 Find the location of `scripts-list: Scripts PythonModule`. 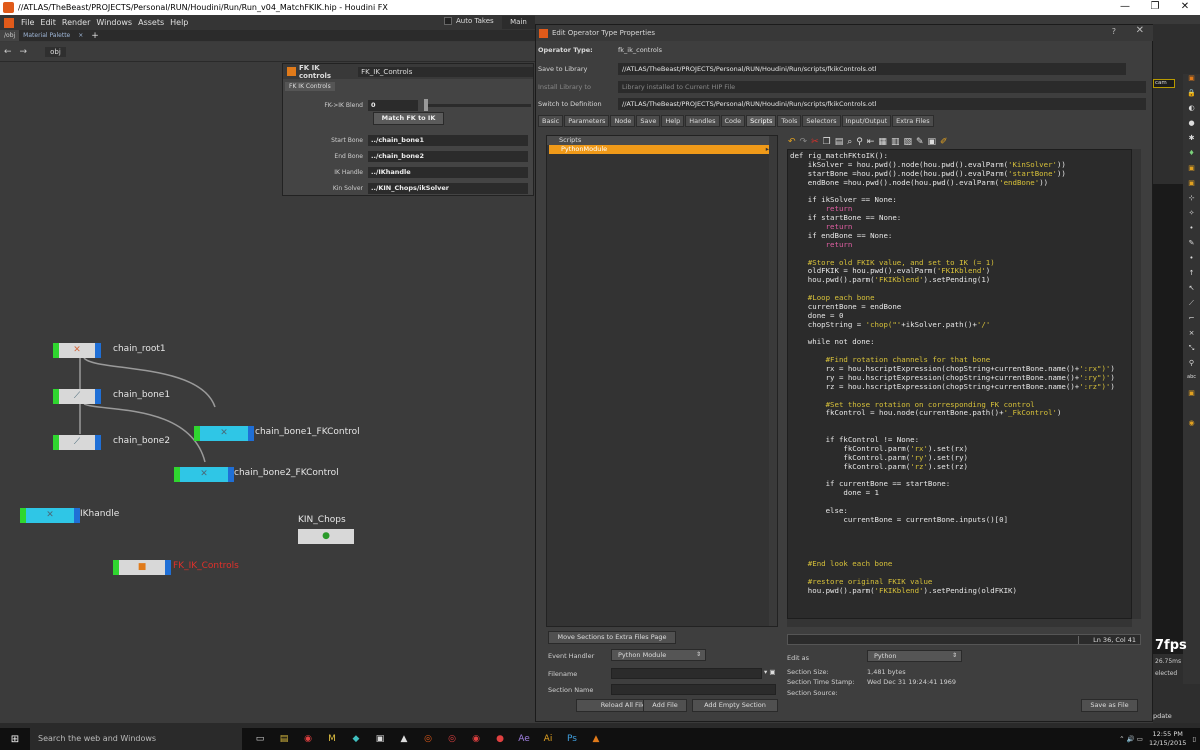

scripts-list: Scripts PythonModule is located at coordinates (662, 381).